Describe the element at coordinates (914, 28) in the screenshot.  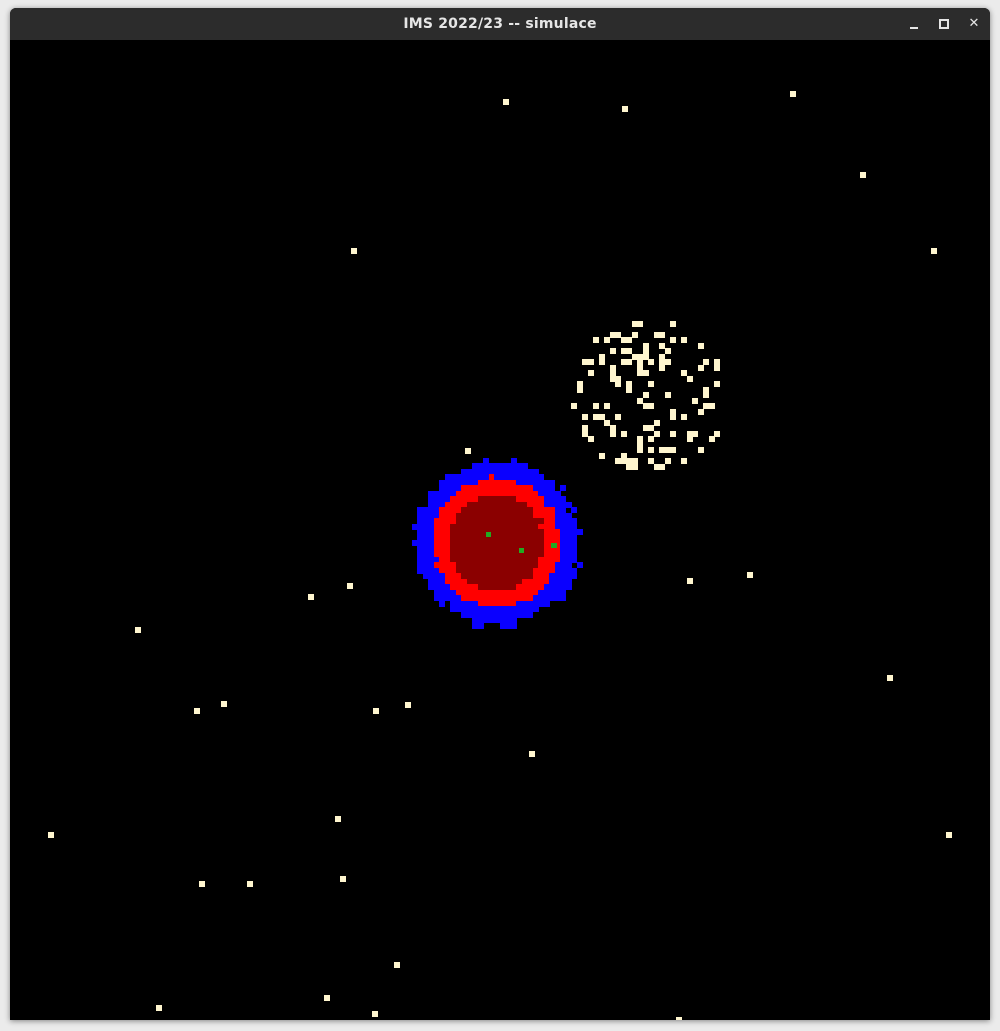
I see `minimize-icon` at that location.